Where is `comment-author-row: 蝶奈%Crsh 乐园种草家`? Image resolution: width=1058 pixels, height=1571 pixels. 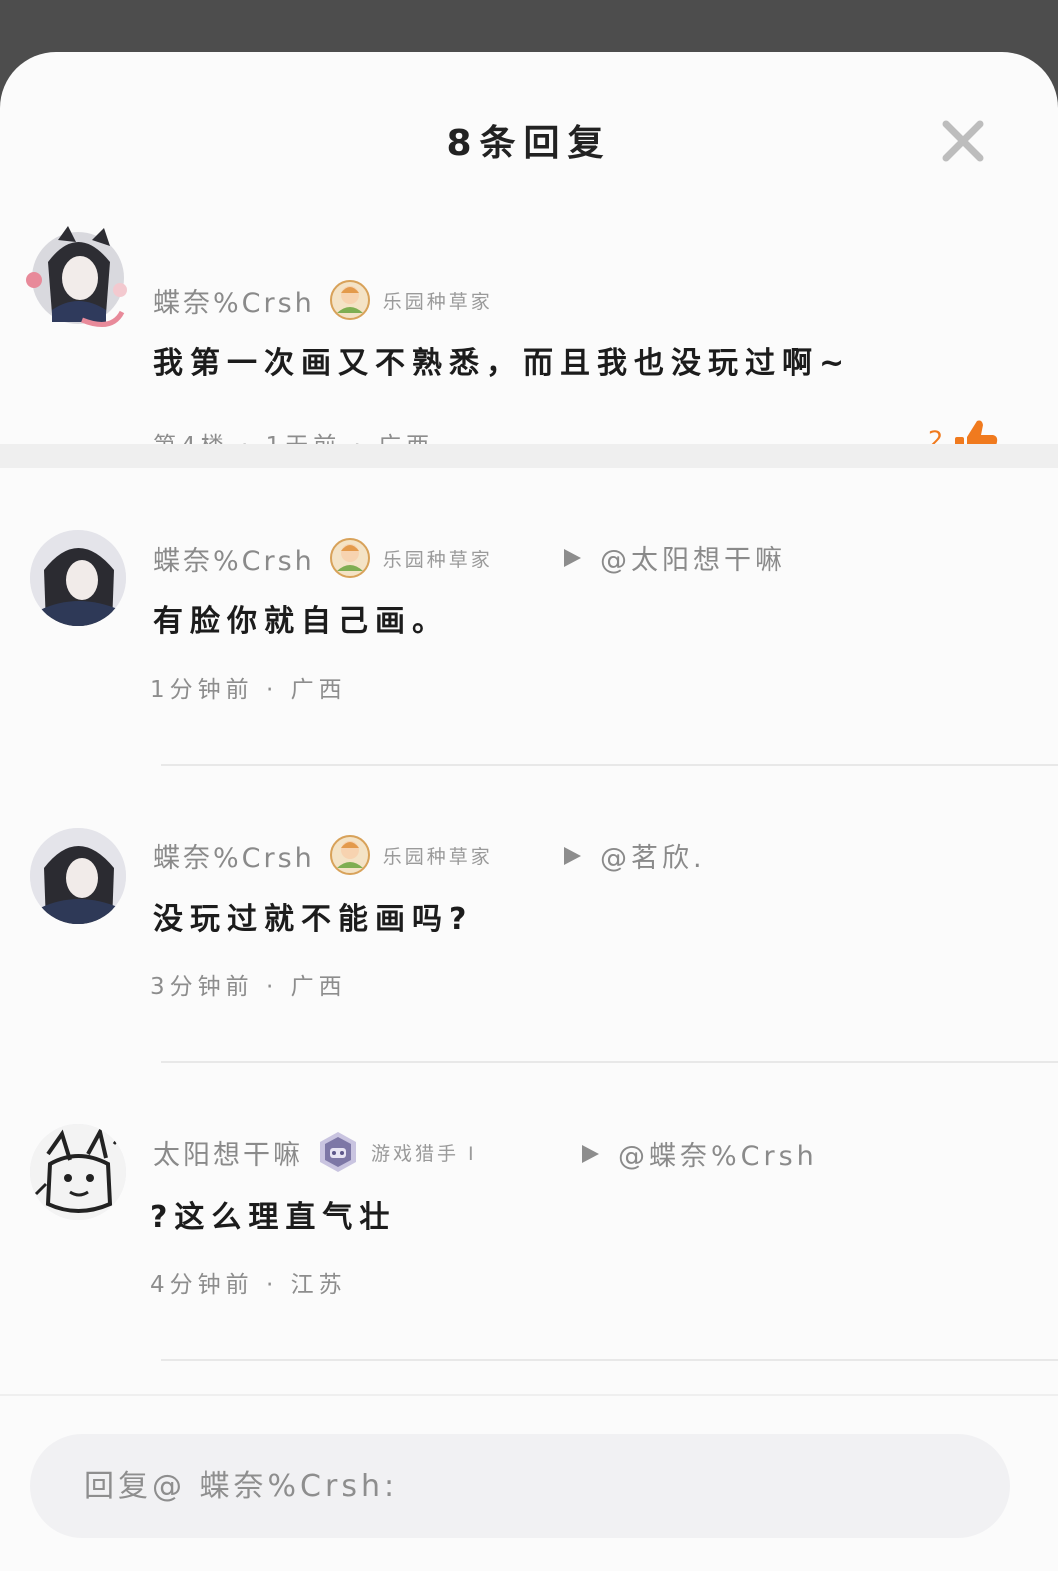
comment-author-row: 蝶奈%Crsh 乐园种草家 is located at coordinates (323, 300).